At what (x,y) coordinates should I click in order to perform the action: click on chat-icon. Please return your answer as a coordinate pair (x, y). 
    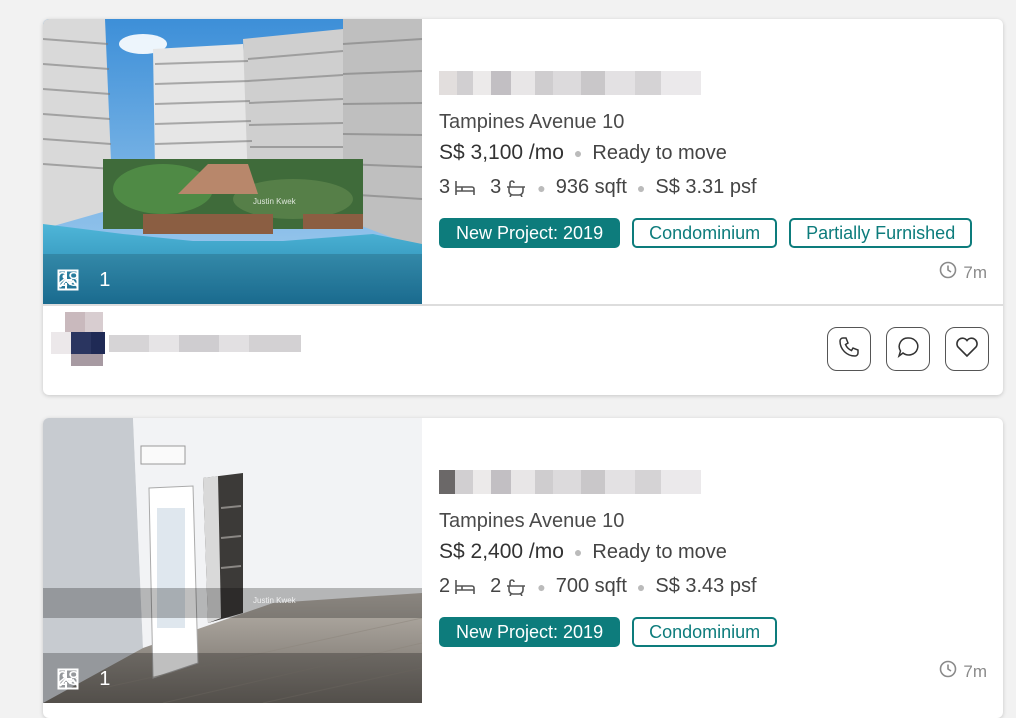
    Looking at the image, I should click on (908, 349).